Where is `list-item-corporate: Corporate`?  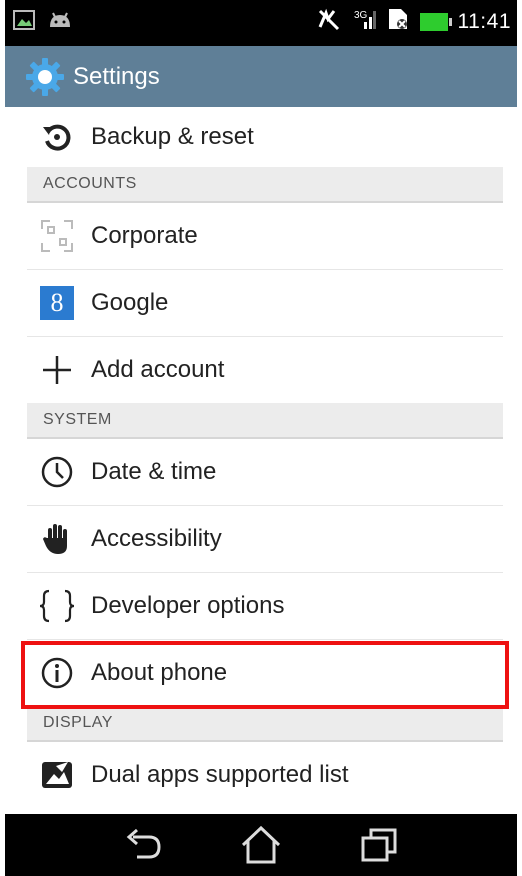 list-item-corporate: Corporate is located at coordinates (265, 236).